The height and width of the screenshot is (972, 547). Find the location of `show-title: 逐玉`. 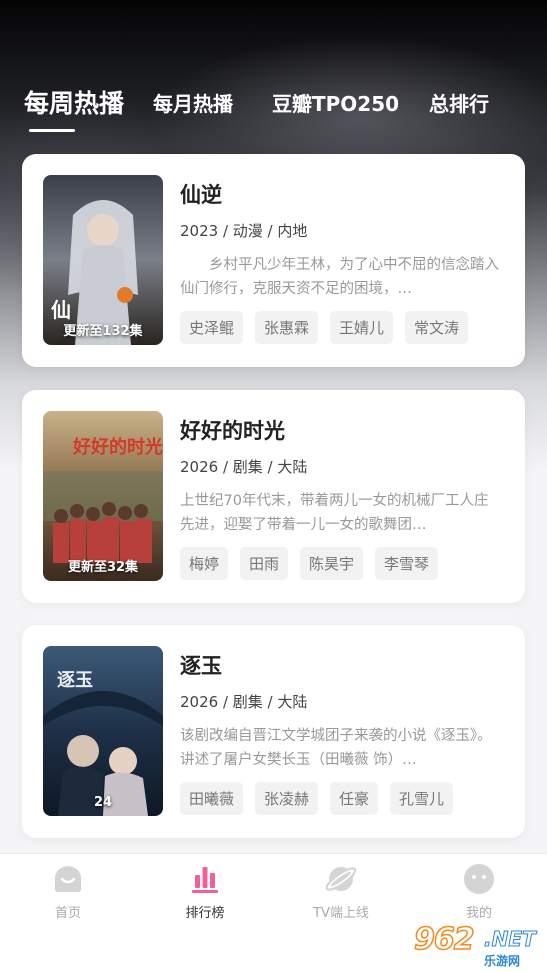

show-title: 逐玉 is located at coordinates (201, 665).